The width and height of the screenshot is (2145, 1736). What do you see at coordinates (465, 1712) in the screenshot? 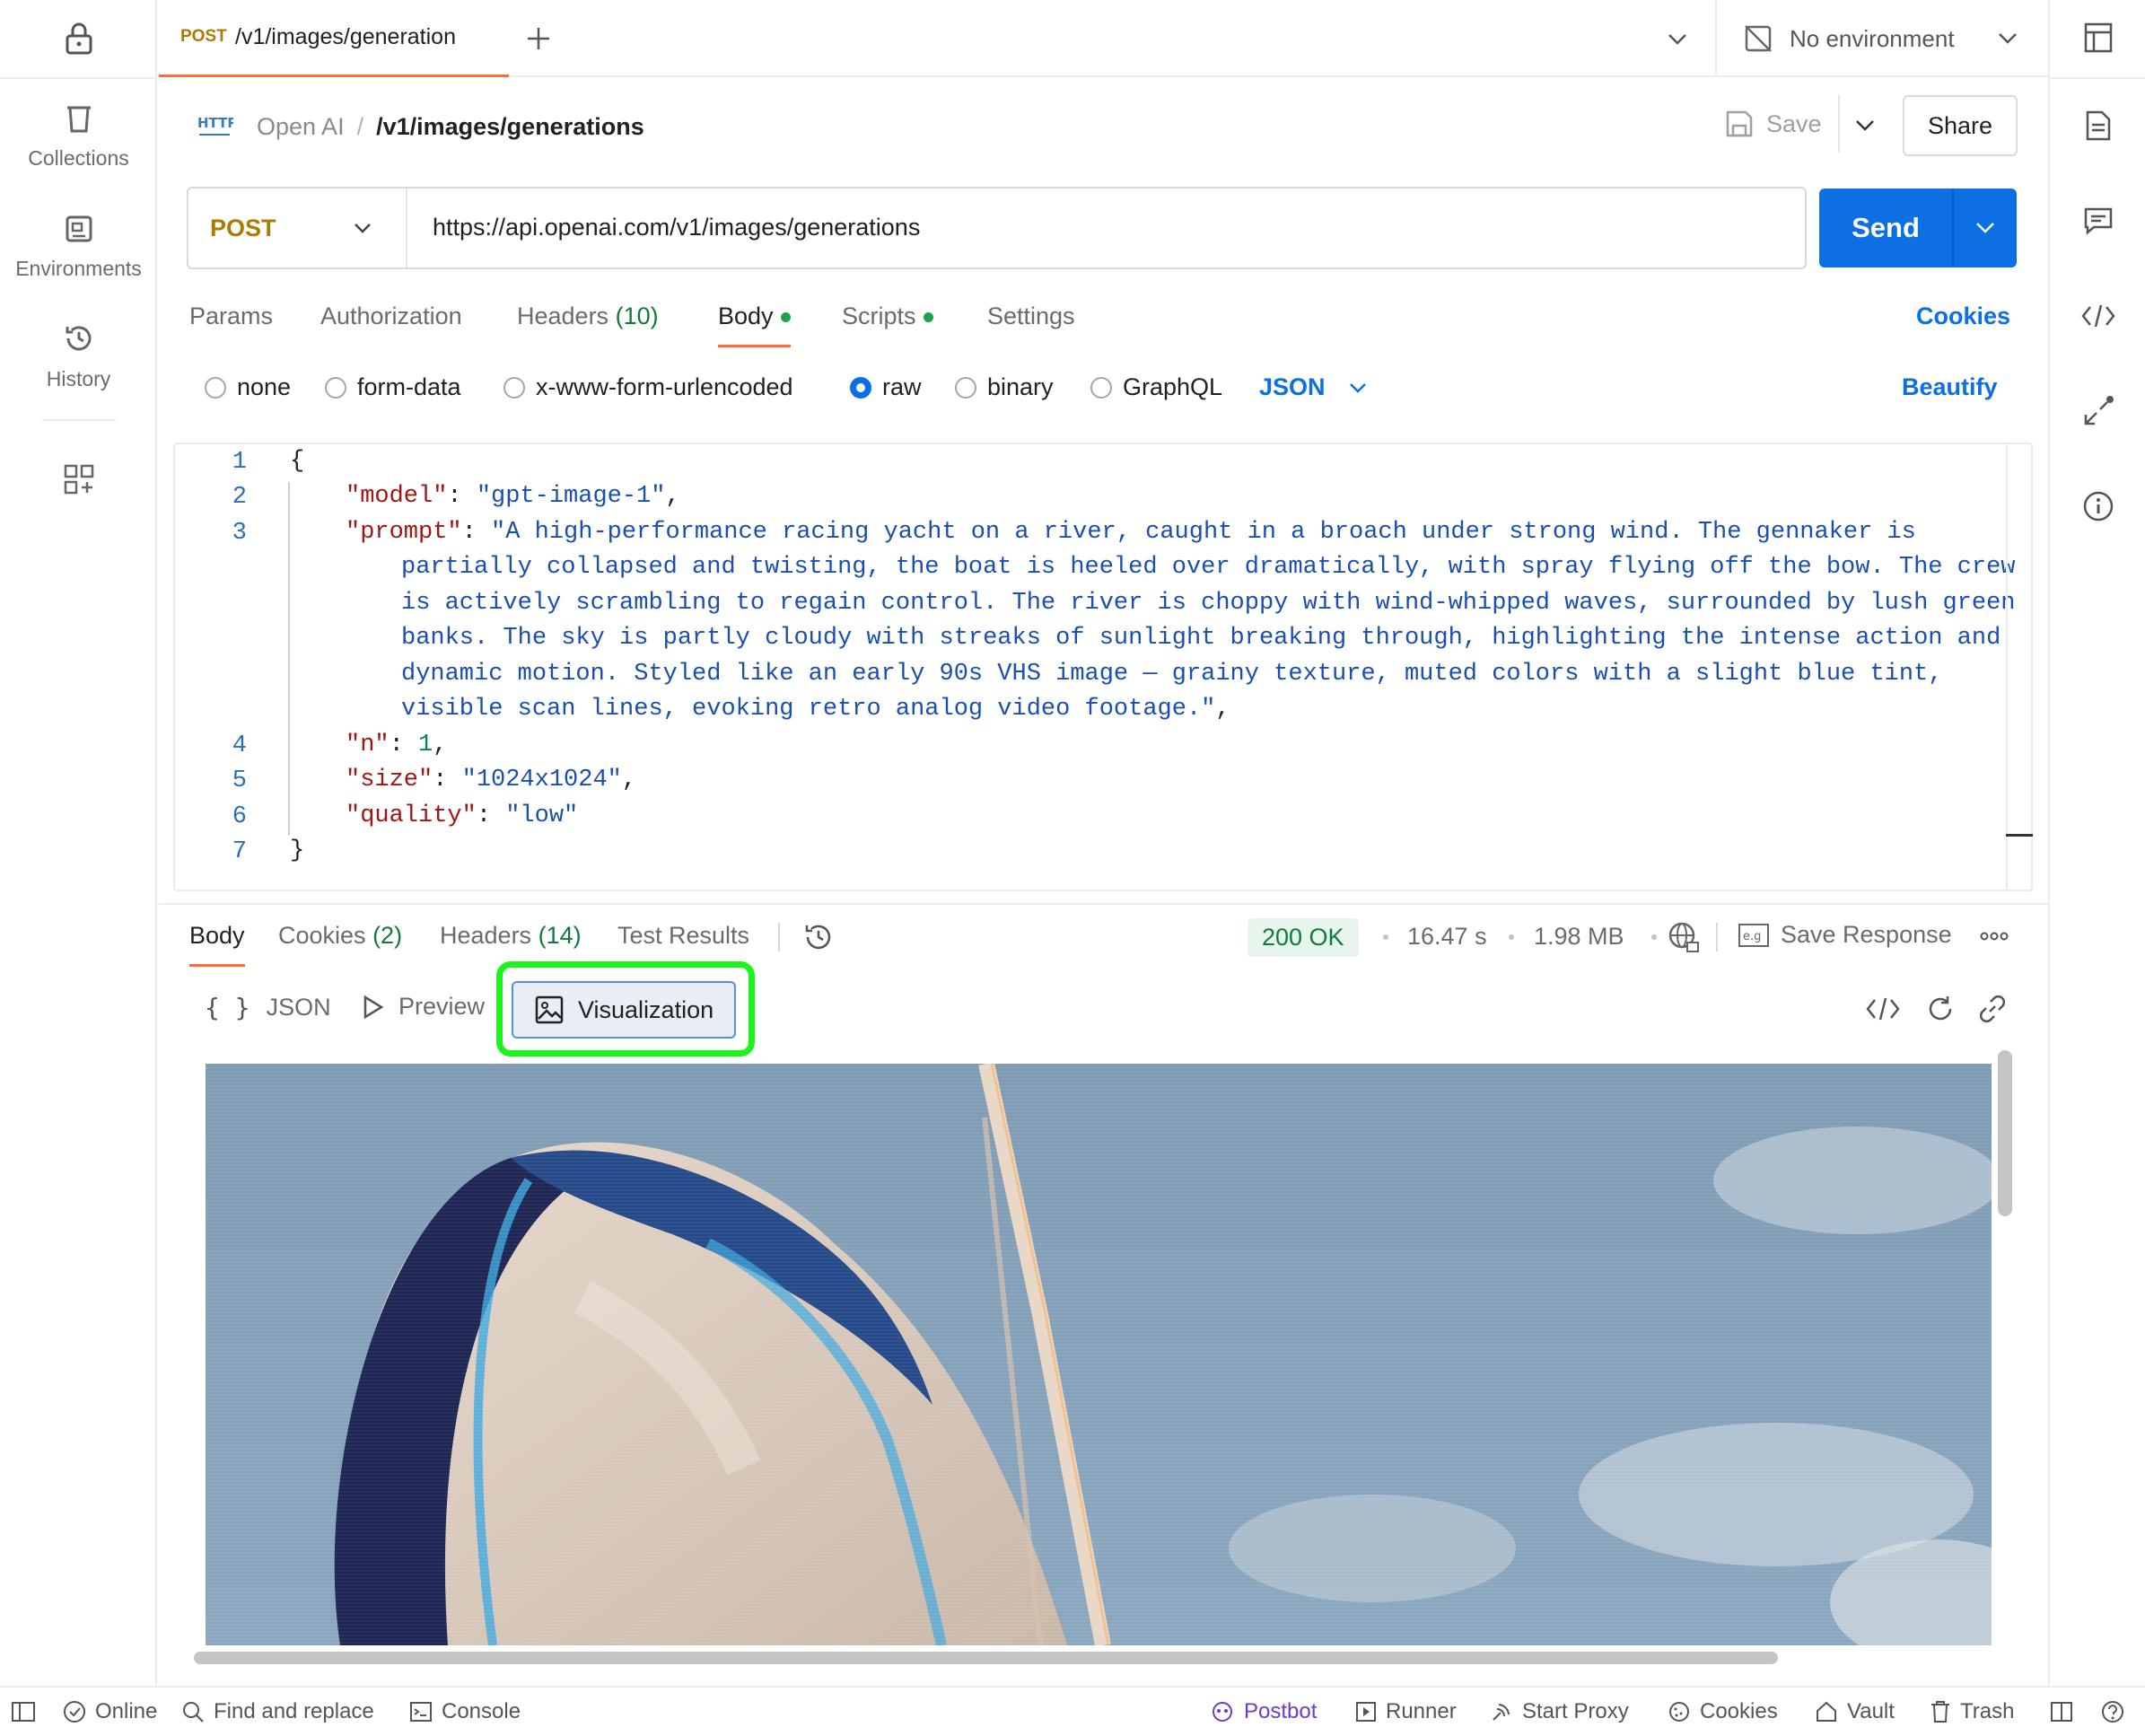
I see `console-button: Console` at bounding box center [465, 1712].